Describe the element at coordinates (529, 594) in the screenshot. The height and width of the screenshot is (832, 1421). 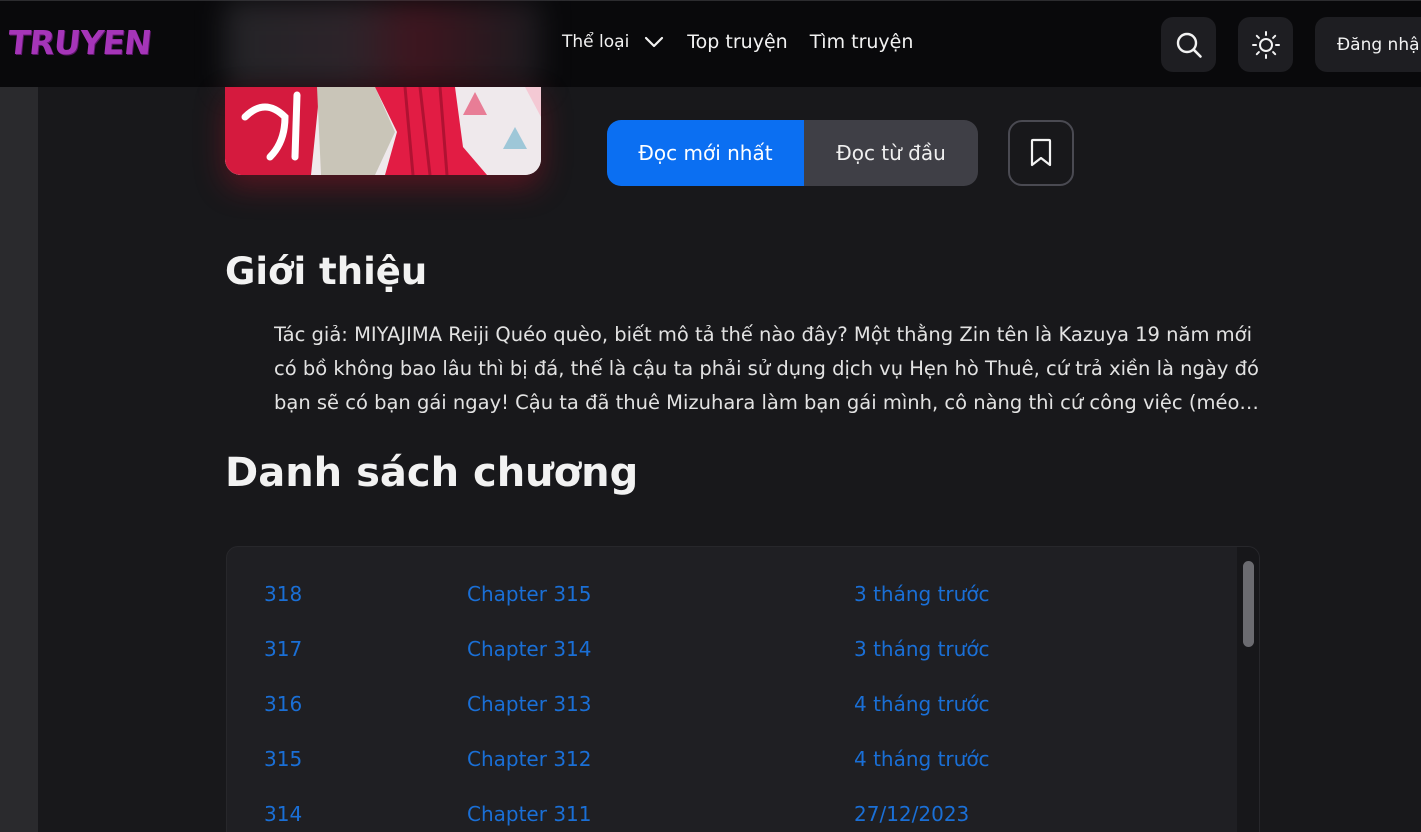
I see `chapter-name: Chapter 315` at that location.